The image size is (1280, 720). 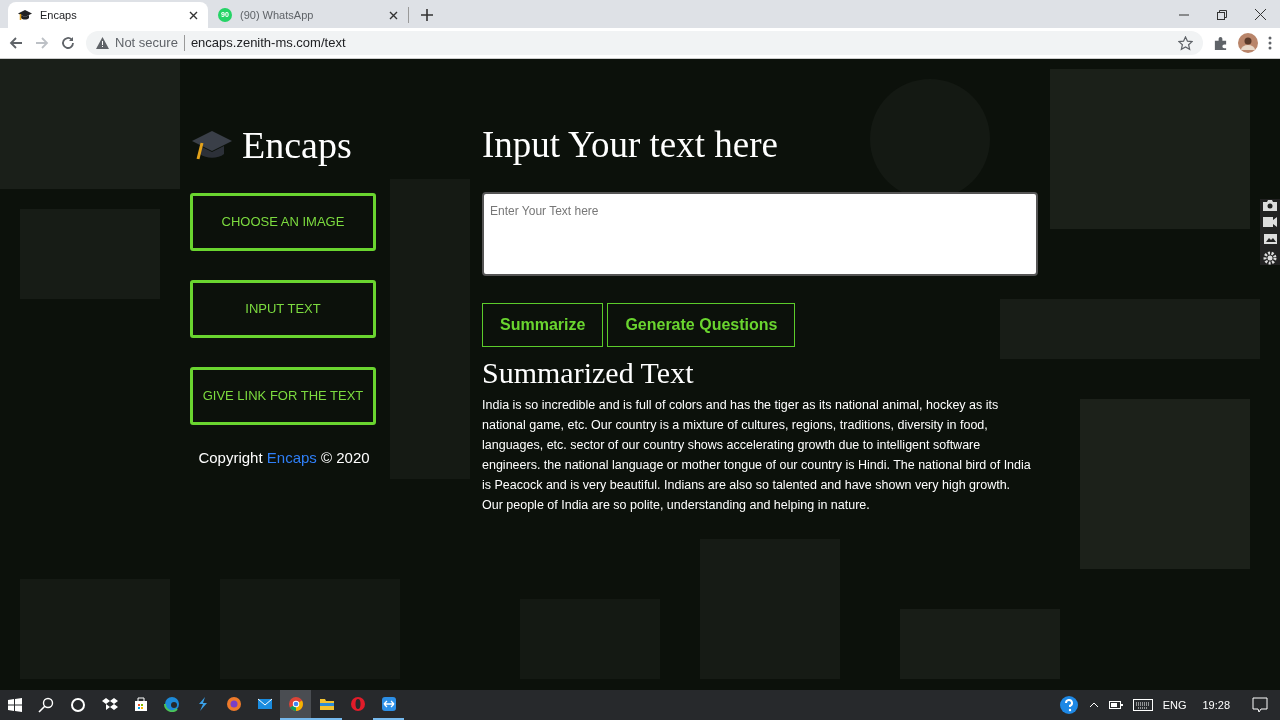 What do you see at coordinates (1248, 43) in the screenshot?
I see `avatar-icon` at bounding box center [1248, 43].